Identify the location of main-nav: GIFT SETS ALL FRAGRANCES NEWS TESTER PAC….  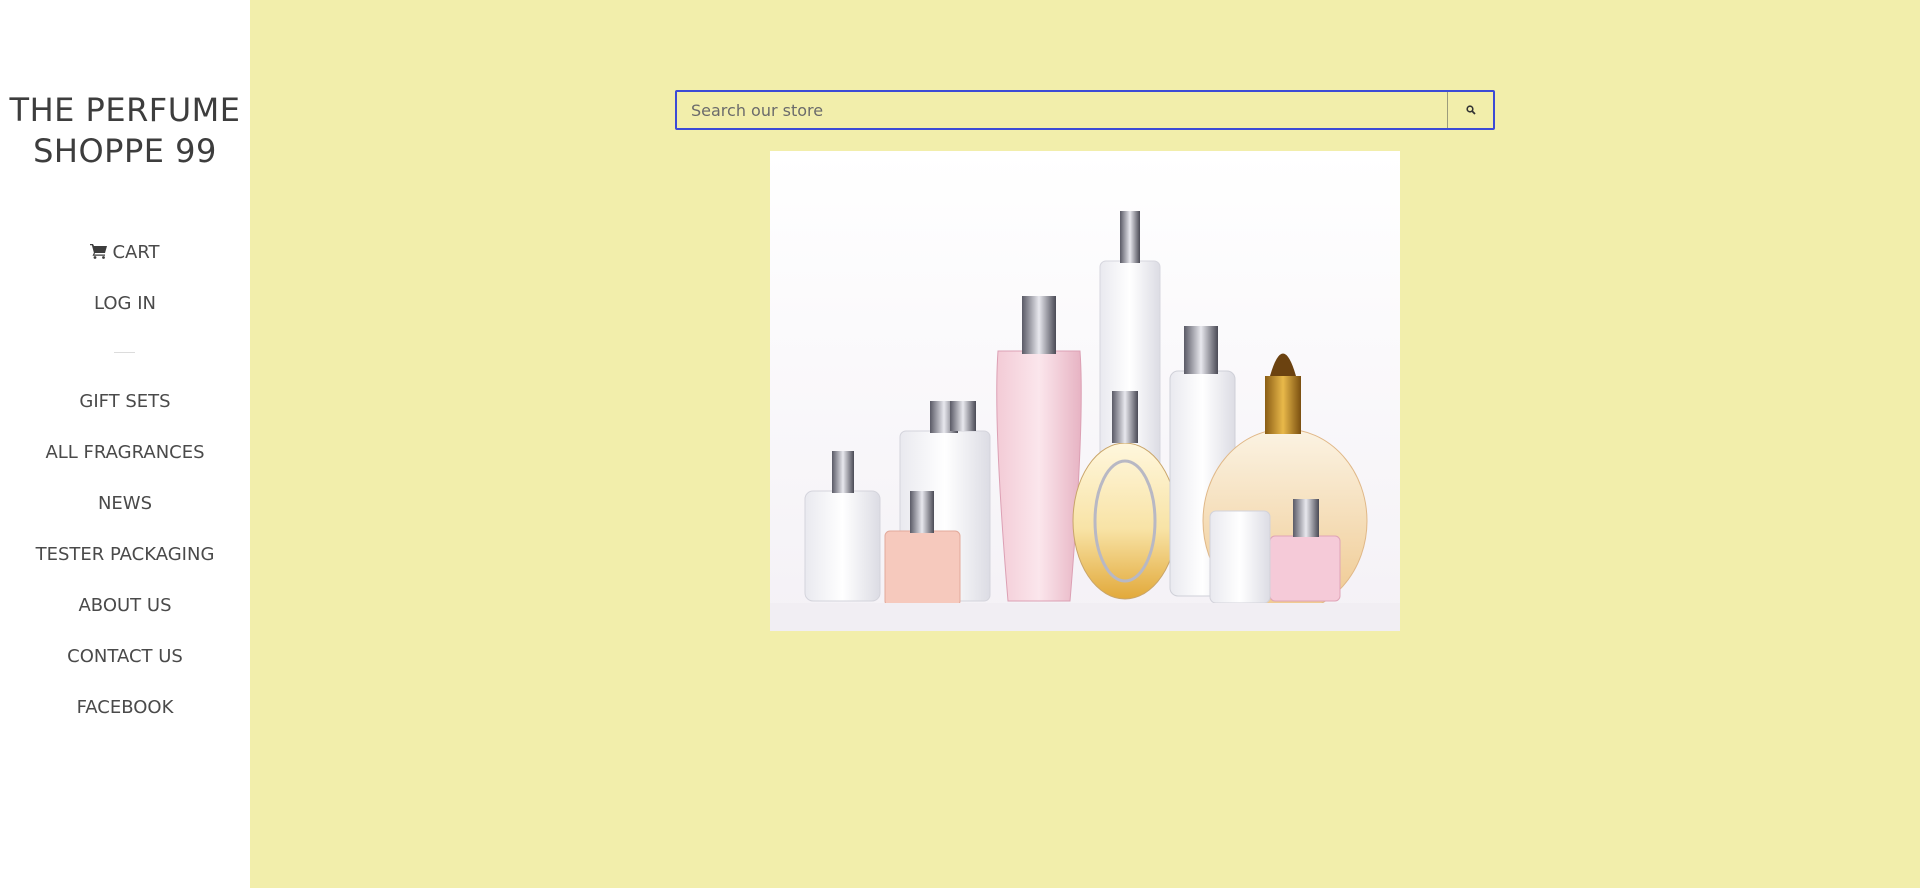
(125, 554).